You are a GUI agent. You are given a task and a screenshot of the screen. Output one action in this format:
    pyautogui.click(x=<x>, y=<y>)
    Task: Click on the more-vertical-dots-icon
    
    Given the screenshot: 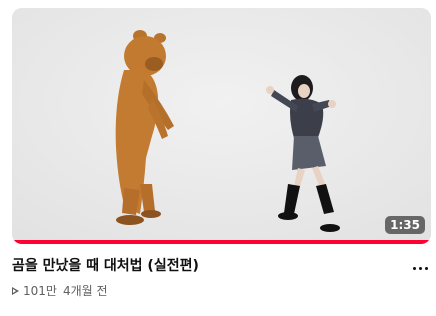 What is the action you would take?
    pyautogui.click(x=414, y=268)
    